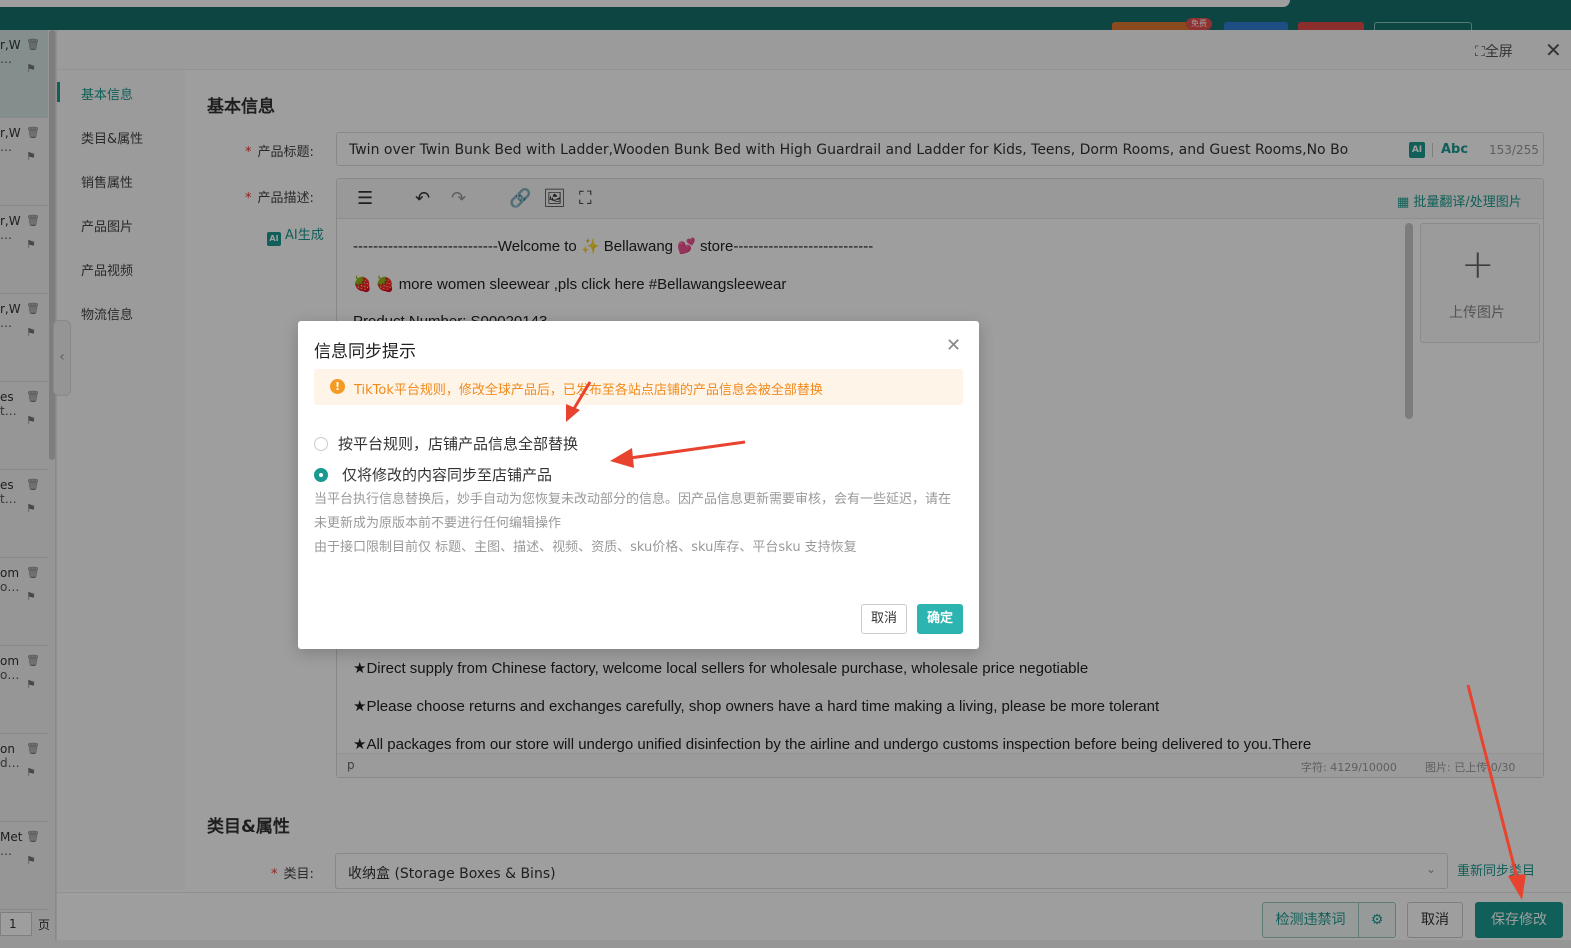 This screenshot has height=948, width=1571. Describe the element at coordinates (940, 619) in the screenshot. I see `dialog-confirm-button: 确定` at that location.